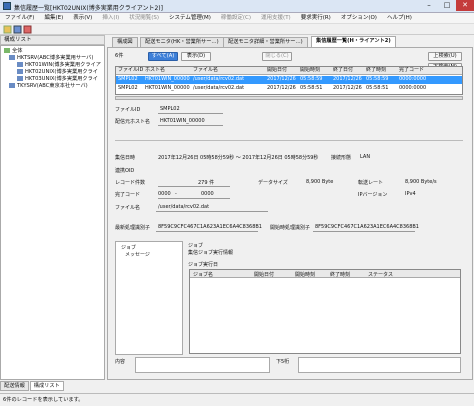 The height and width of the screenshot is (406, 474). I want to click on job-tree: ジョブ メッセージ, so click(149, 298).